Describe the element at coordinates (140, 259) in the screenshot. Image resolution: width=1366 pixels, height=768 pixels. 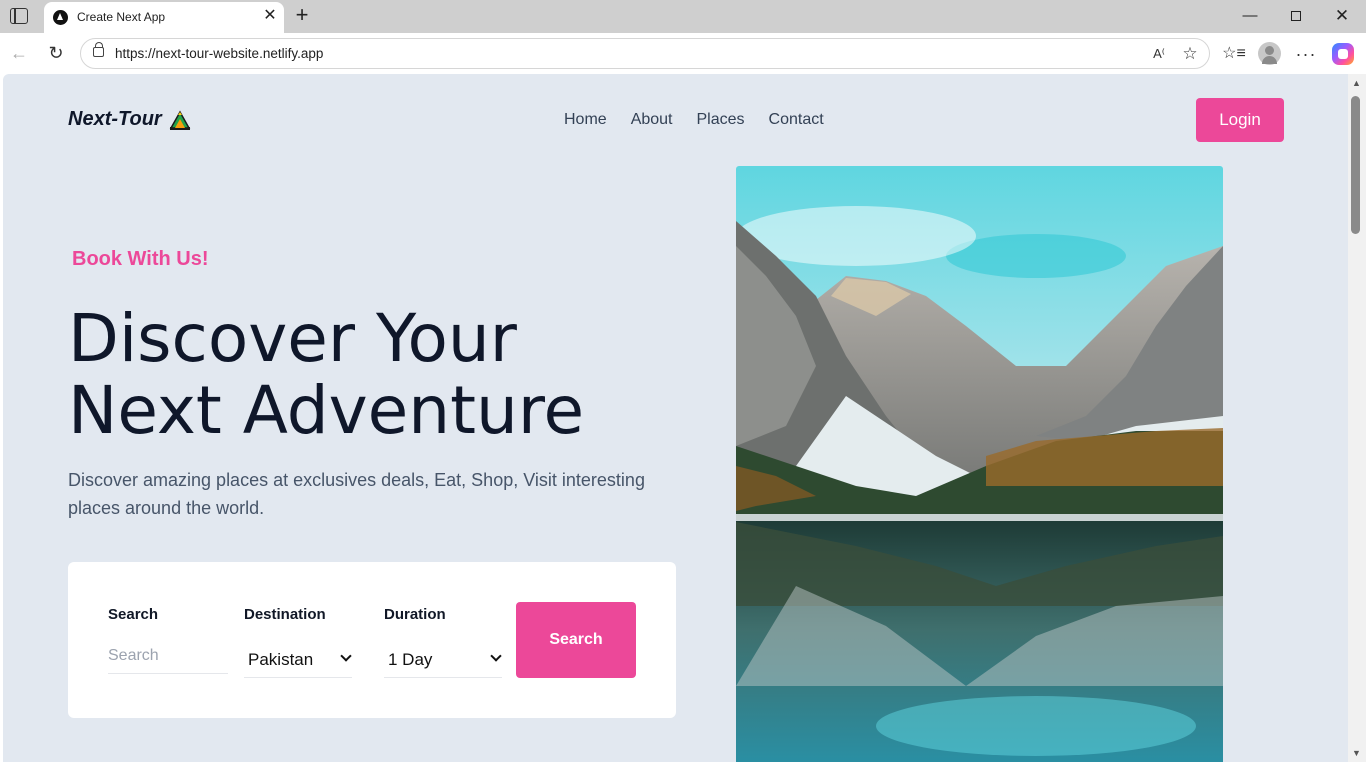
I see `hero-tagline: Book With Us!` at that location.